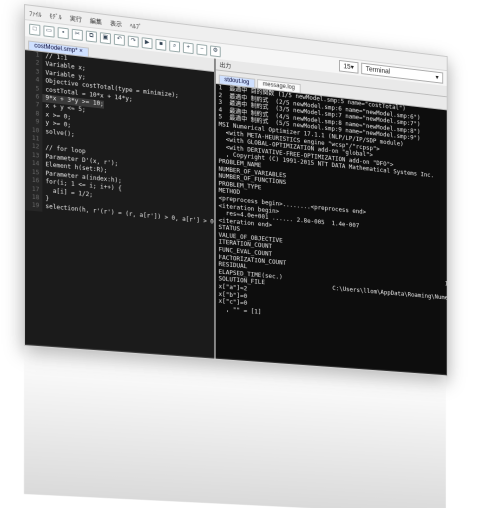 This screenshot has height=508, width=484. What do you see at coordinates (136, 25) in the screenshot?
I see `menu-item: ﾍﾙﾌﾟ` at bounding box center [136, 25].